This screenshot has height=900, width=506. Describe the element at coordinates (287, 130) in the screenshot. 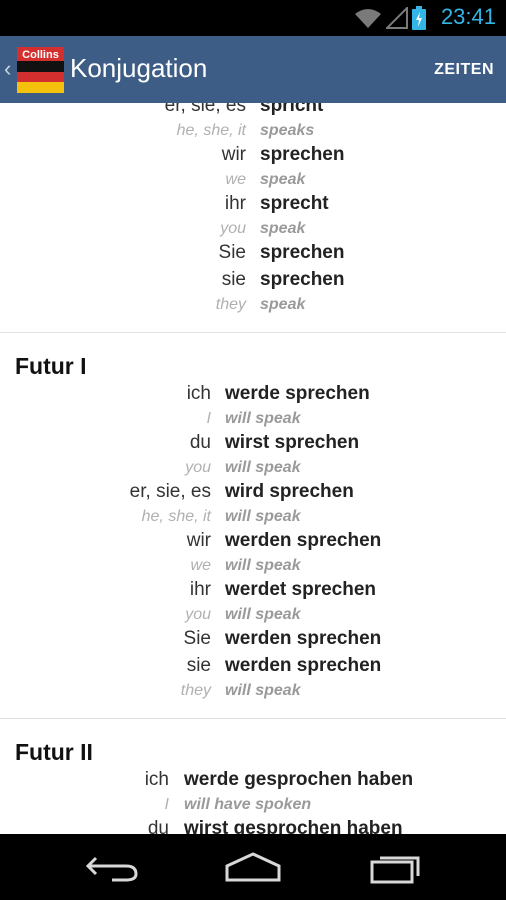

I see `translation-verb: speaks` at that location.